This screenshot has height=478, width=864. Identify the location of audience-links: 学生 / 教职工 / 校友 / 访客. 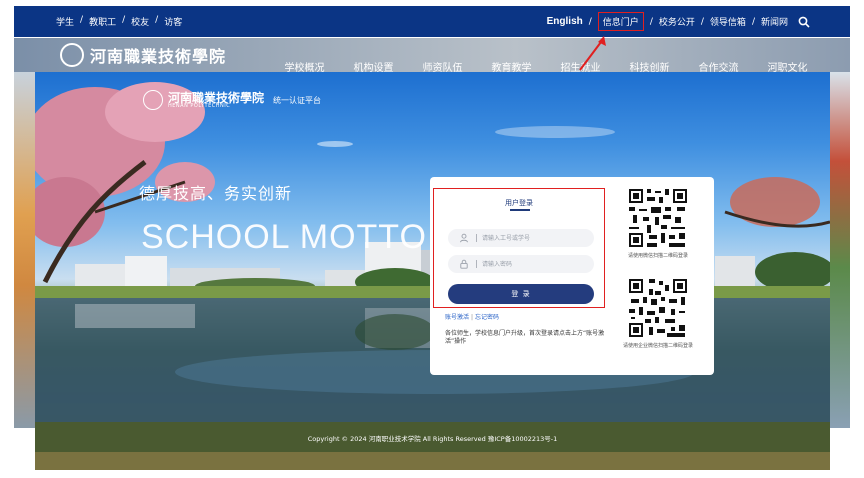
(119, 21).